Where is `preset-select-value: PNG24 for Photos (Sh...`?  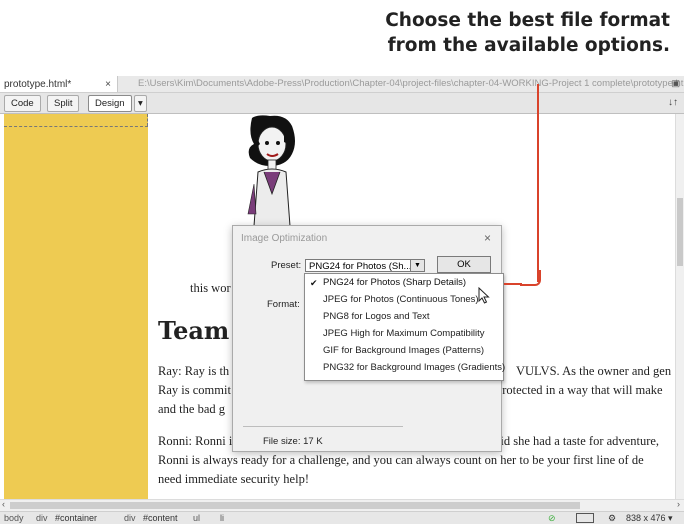
preset-select-value: PNG24 for Photos (Sh... is located at coordinates (360, 266).